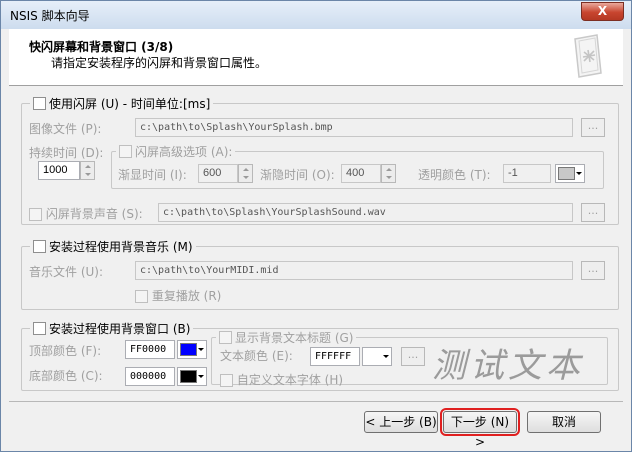 This screenshot has height=452, width=632. I want to click on text-color-swatch, so click(373, 356).